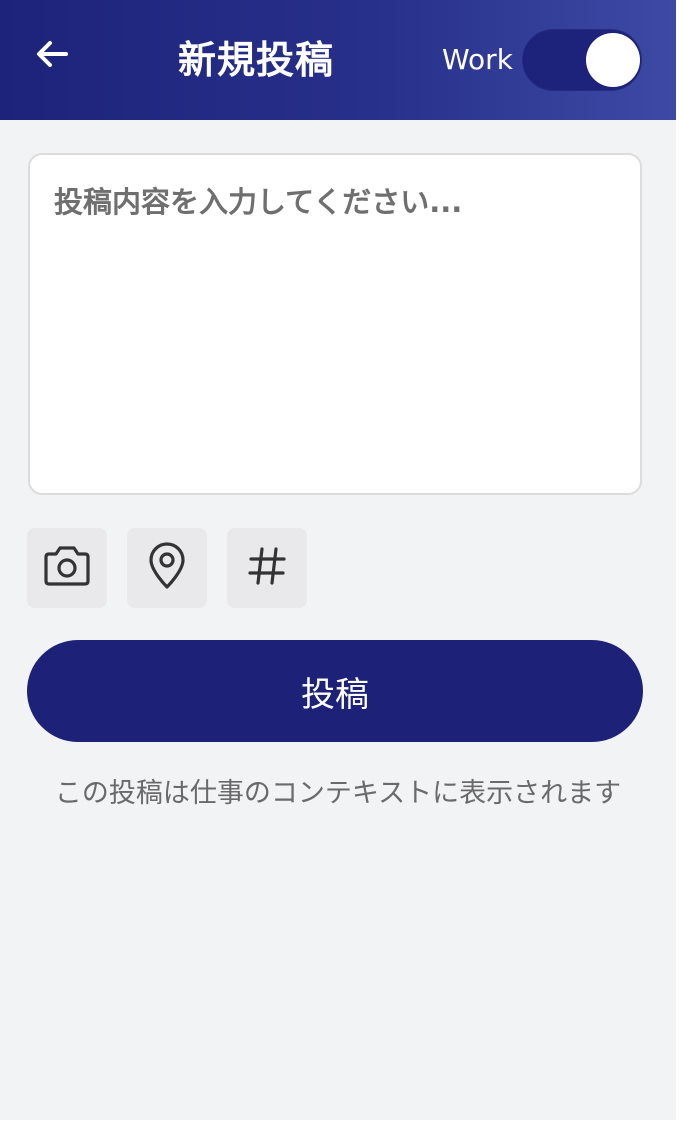 The height and width of the screenshot is (1132, 684). I want to click on camera-icon, so click(67, 568).